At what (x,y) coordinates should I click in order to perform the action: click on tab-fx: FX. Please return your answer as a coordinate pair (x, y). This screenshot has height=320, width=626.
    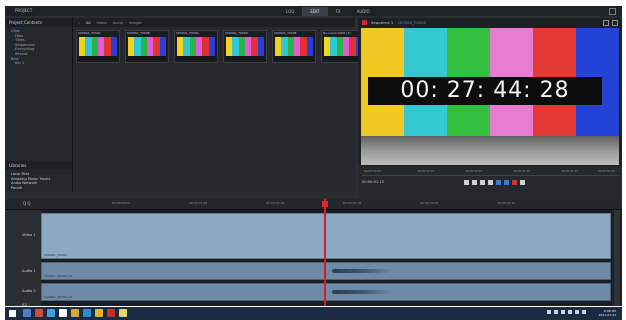
    Looking at the image, I should click on (338, 11).